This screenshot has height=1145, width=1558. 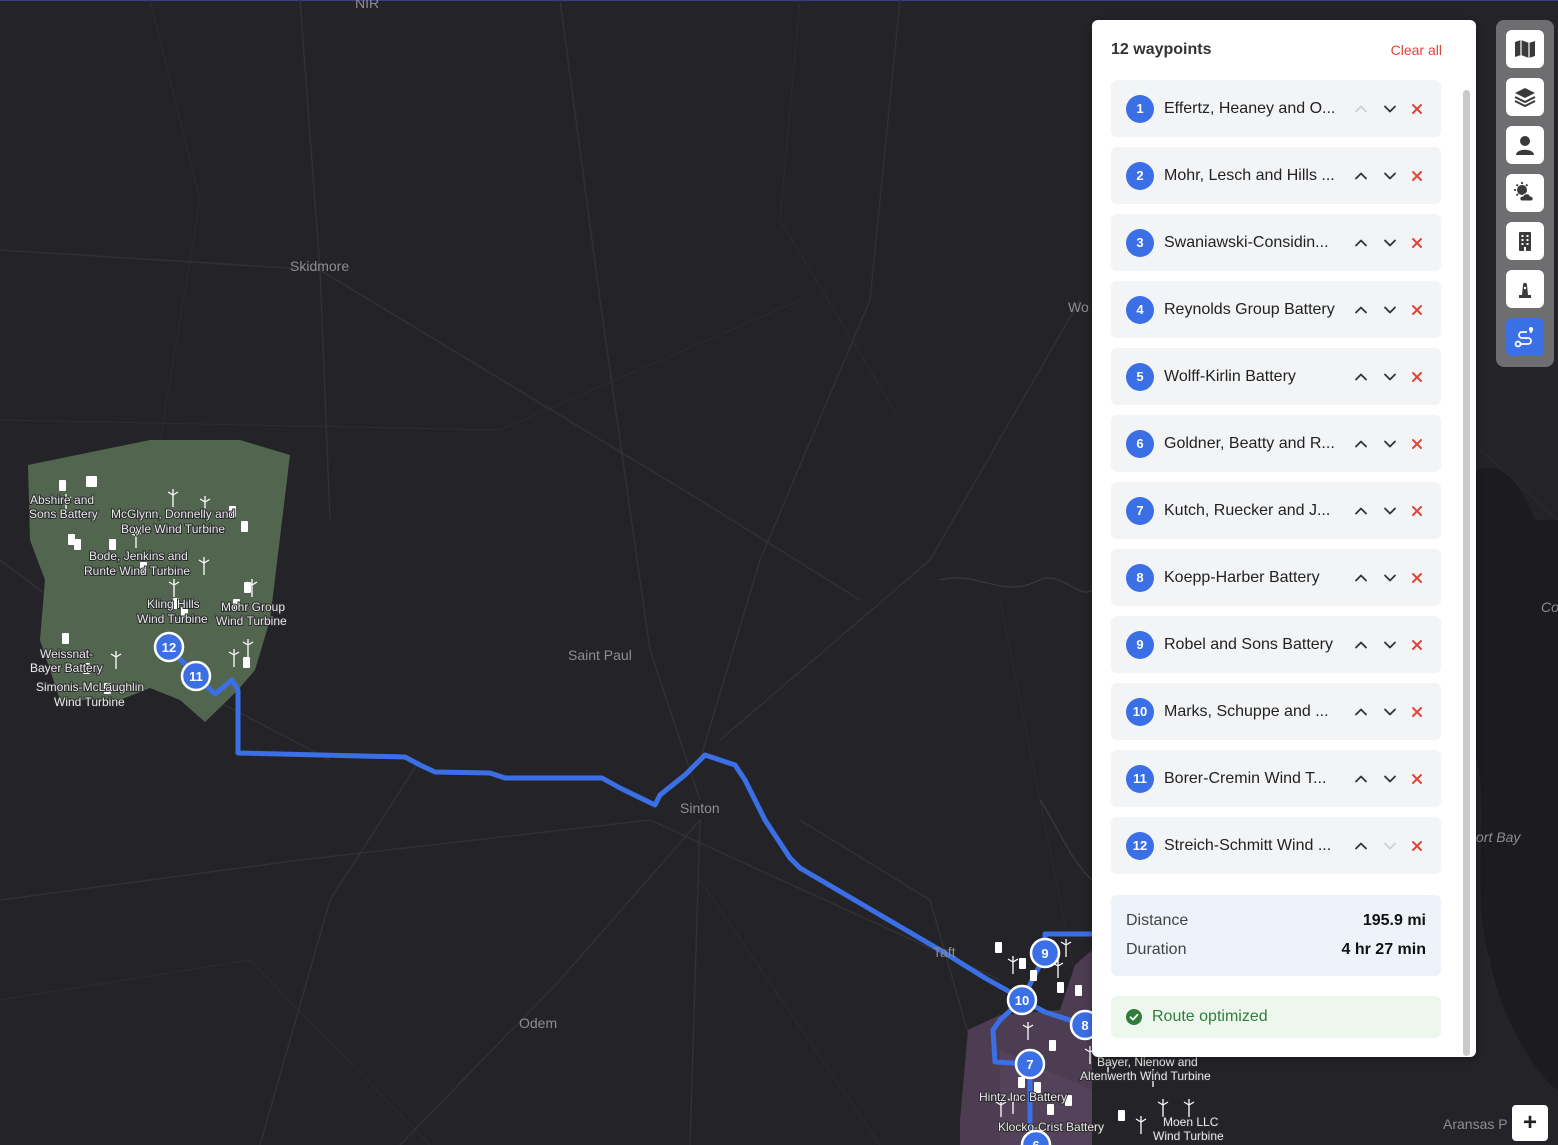 I want to click on buildings-button, so click(x=1525, y=241).